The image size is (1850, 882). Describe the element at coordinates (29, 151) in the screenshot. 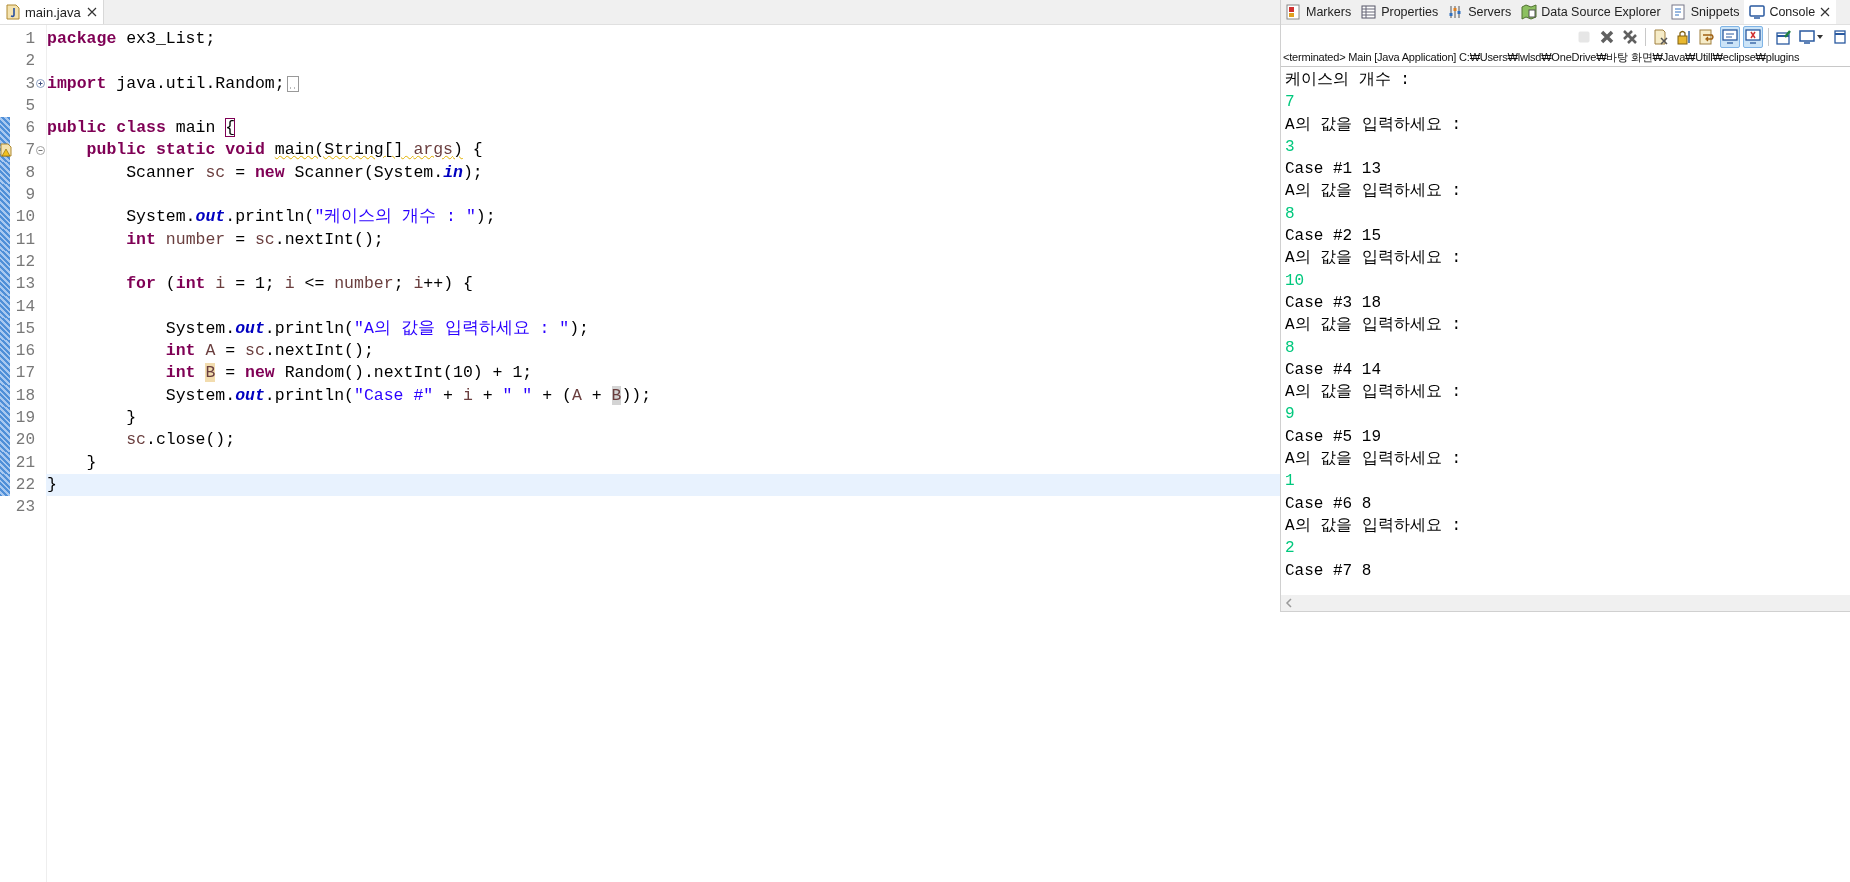

I see `line-number: 7` at that location.